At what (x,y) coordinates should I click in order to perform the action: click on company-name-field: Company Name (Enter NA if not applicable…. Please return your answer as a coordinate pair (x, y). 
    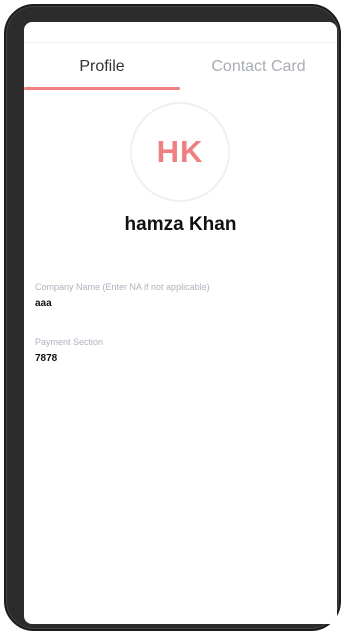
    Looking at the image, I should click on (181, 296).